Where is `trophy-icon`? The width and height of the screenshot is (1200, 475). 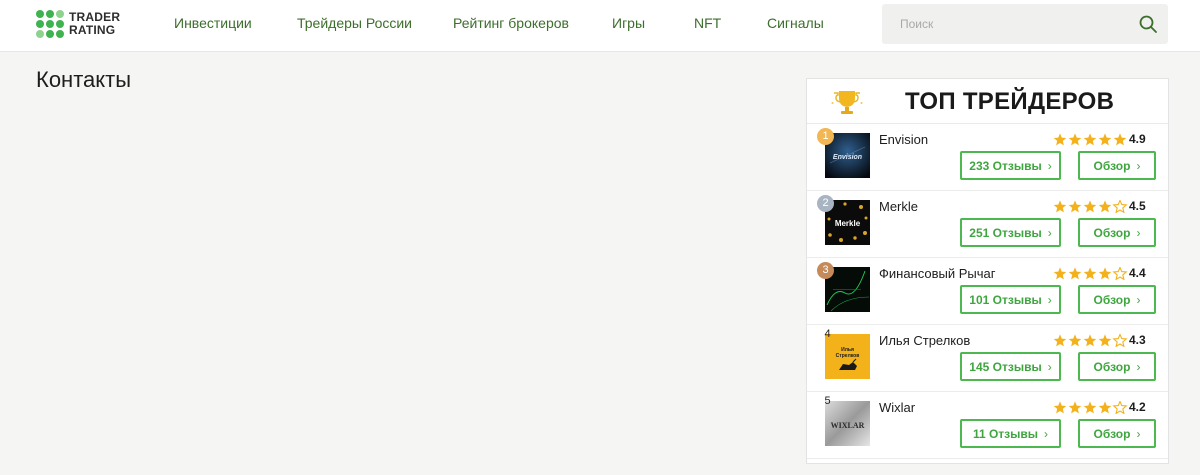 trophy-icon is located at coordinates (847, 102).